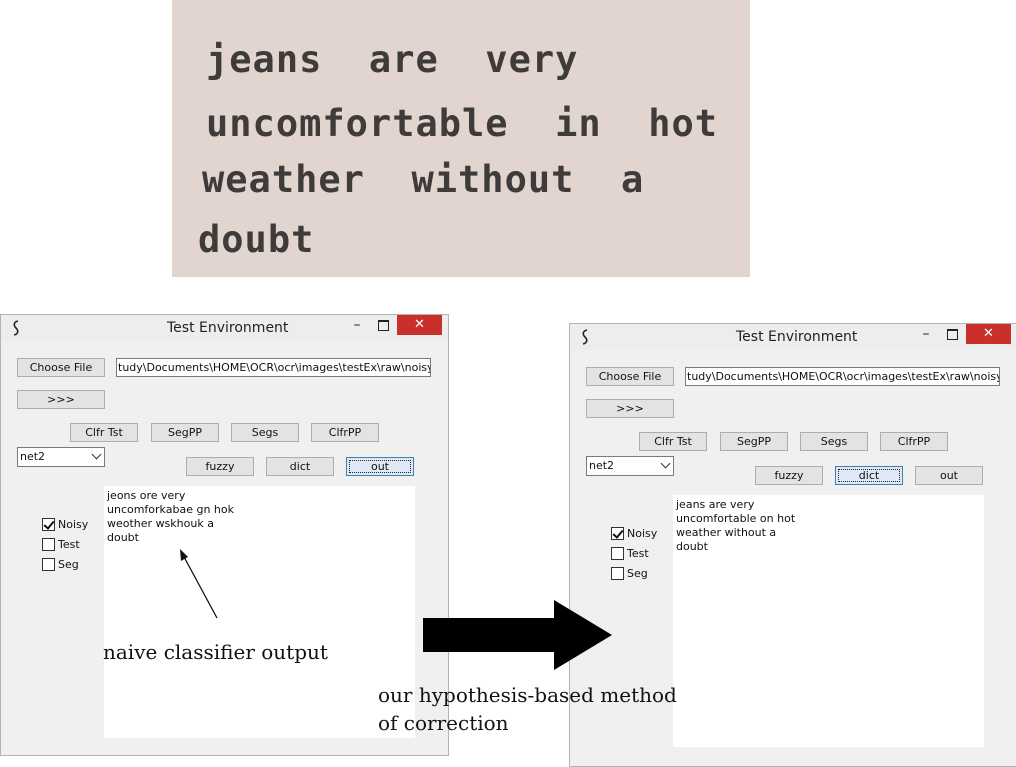 Image resolution: width=1016 pixels, height=767 pixels. What do you see at coordinates (392, 59) in the screenshot?
I see `handwritten-line-1: jeans are very` at bounding box center [392, 59].